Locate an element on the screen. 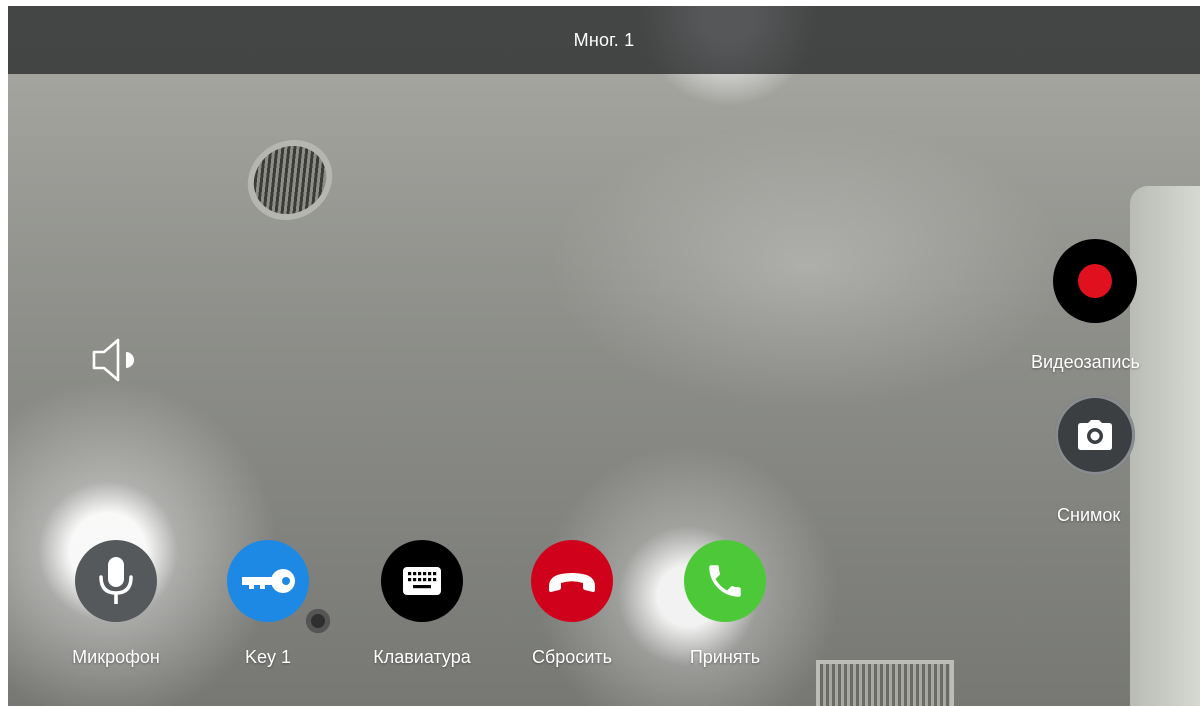 Image resolution: width=1200 pixels, height=706 pixels. reset-button: Сбросить is located at coordinates (572, 604).